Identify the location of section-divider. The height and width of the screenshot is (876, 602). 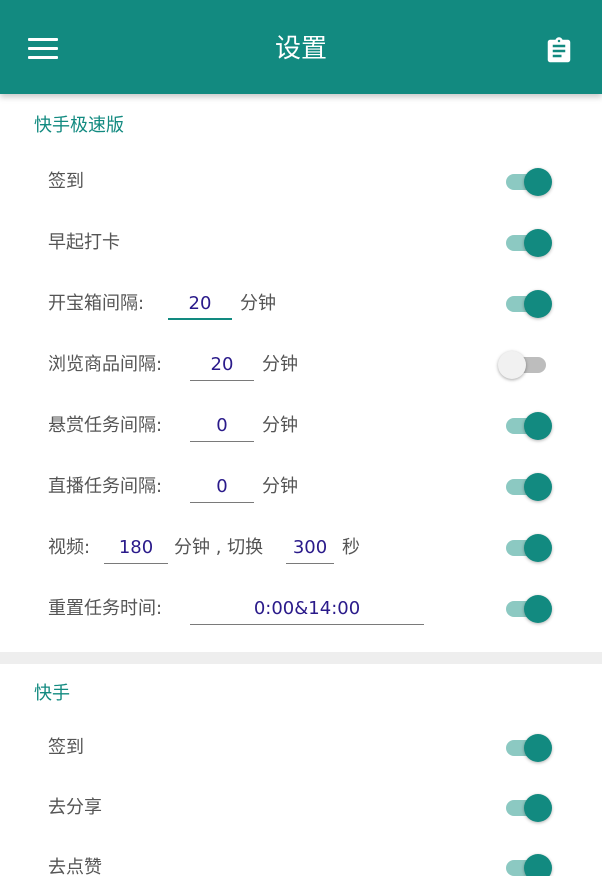
(301, 658).